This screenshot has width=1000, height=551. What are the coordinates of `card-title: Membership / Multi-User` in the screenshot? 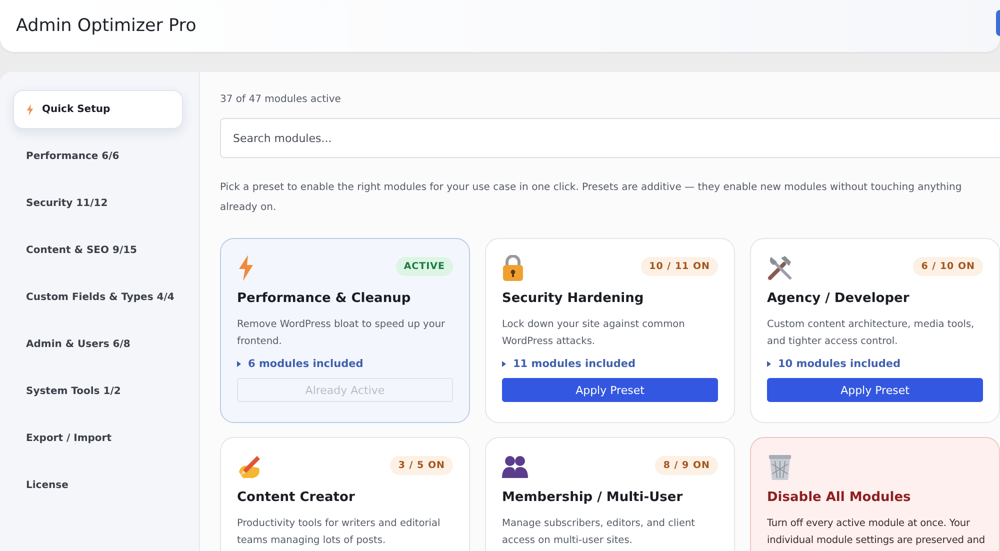 It's located at (593, 497).